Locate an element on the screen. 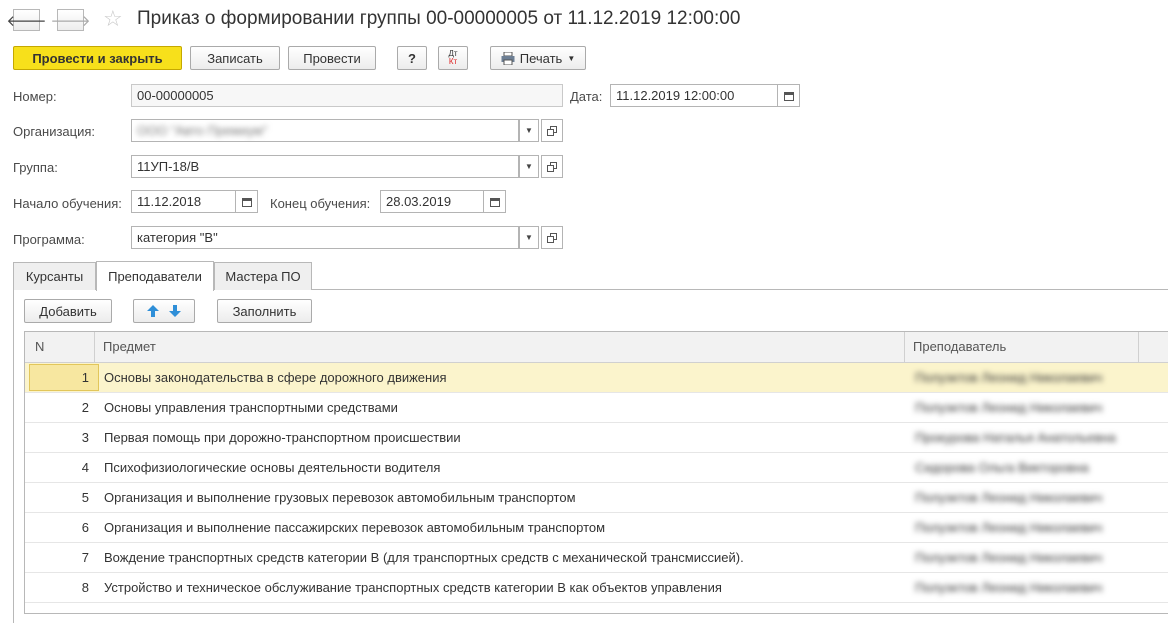  header-teacher: Преподаватель is located at coordinates (1022, 347).